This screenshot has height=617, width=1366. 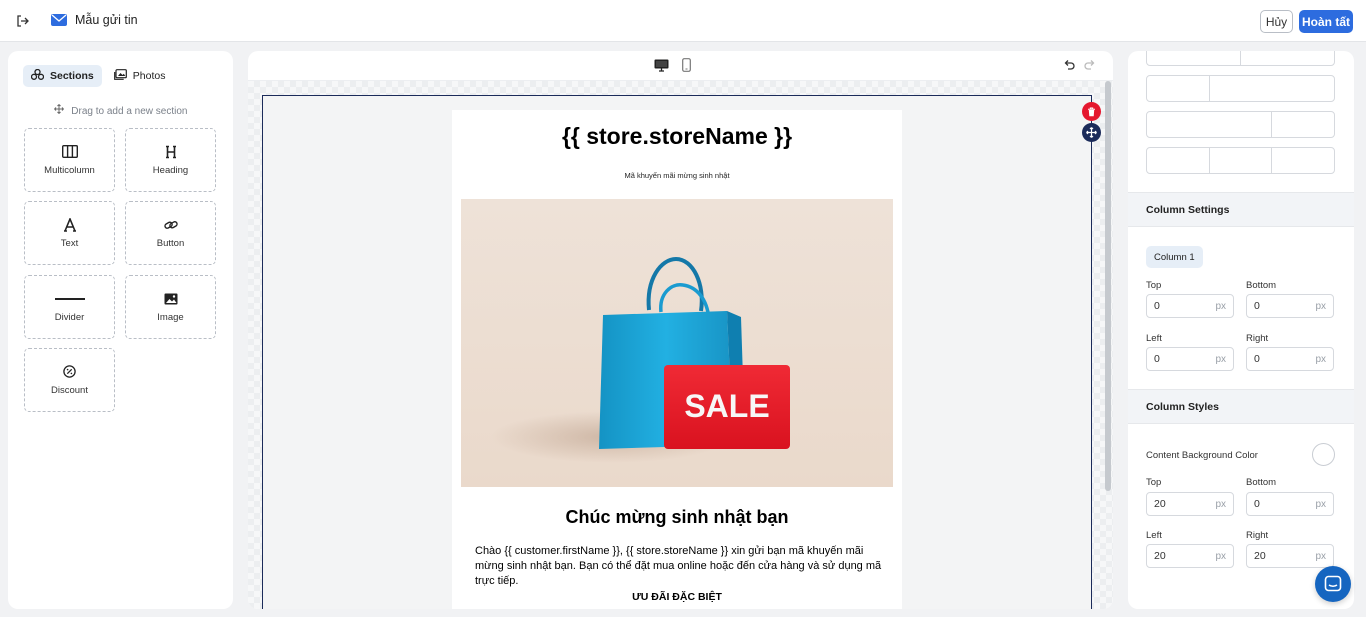 I want to click on style-left-label: Left, so click(x=1154, y=535).